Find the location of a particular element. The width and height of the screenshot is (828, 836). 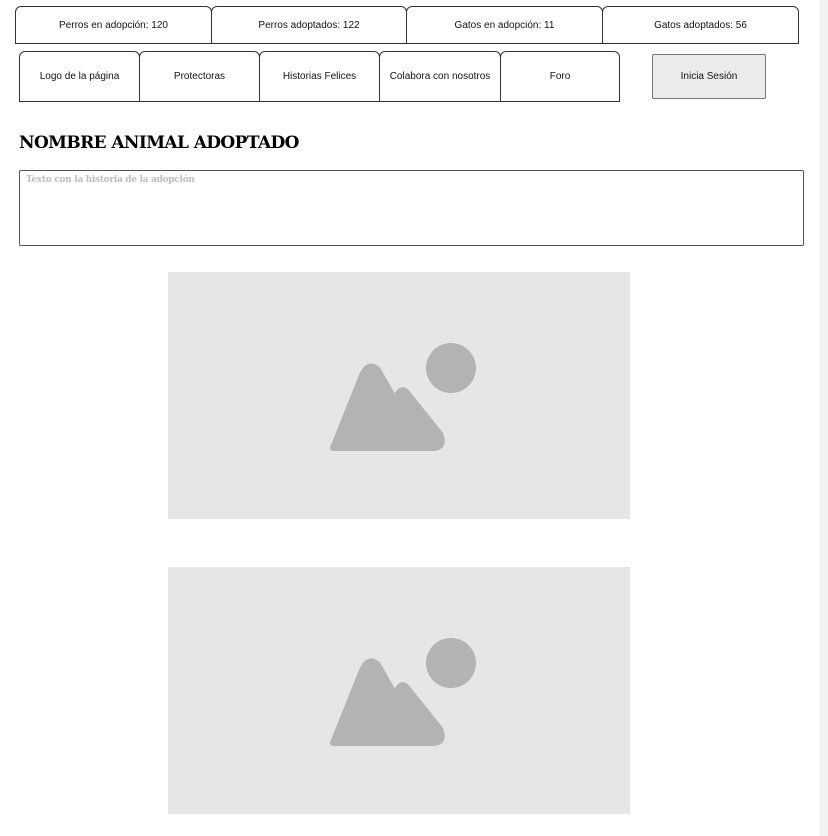

stat-dogs-for-adoption: Perros en adopción: 120 is located at coordinates (113, 25).